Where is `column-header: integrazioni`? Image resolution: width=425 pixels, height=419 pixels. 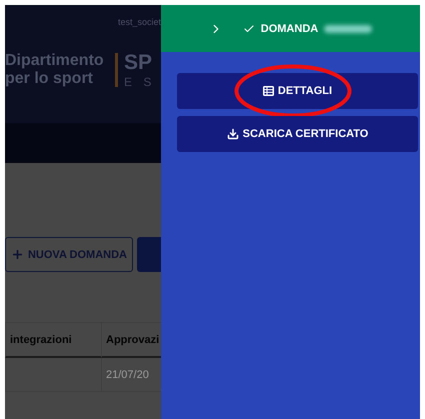 column-header: integrazioni is located at coordinates (53, 340).